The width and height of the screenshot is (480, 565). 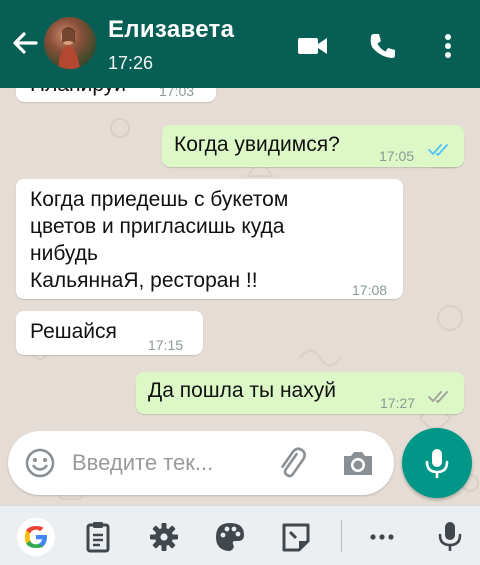 I want to click on mic-button, so click(x=437, y=463).